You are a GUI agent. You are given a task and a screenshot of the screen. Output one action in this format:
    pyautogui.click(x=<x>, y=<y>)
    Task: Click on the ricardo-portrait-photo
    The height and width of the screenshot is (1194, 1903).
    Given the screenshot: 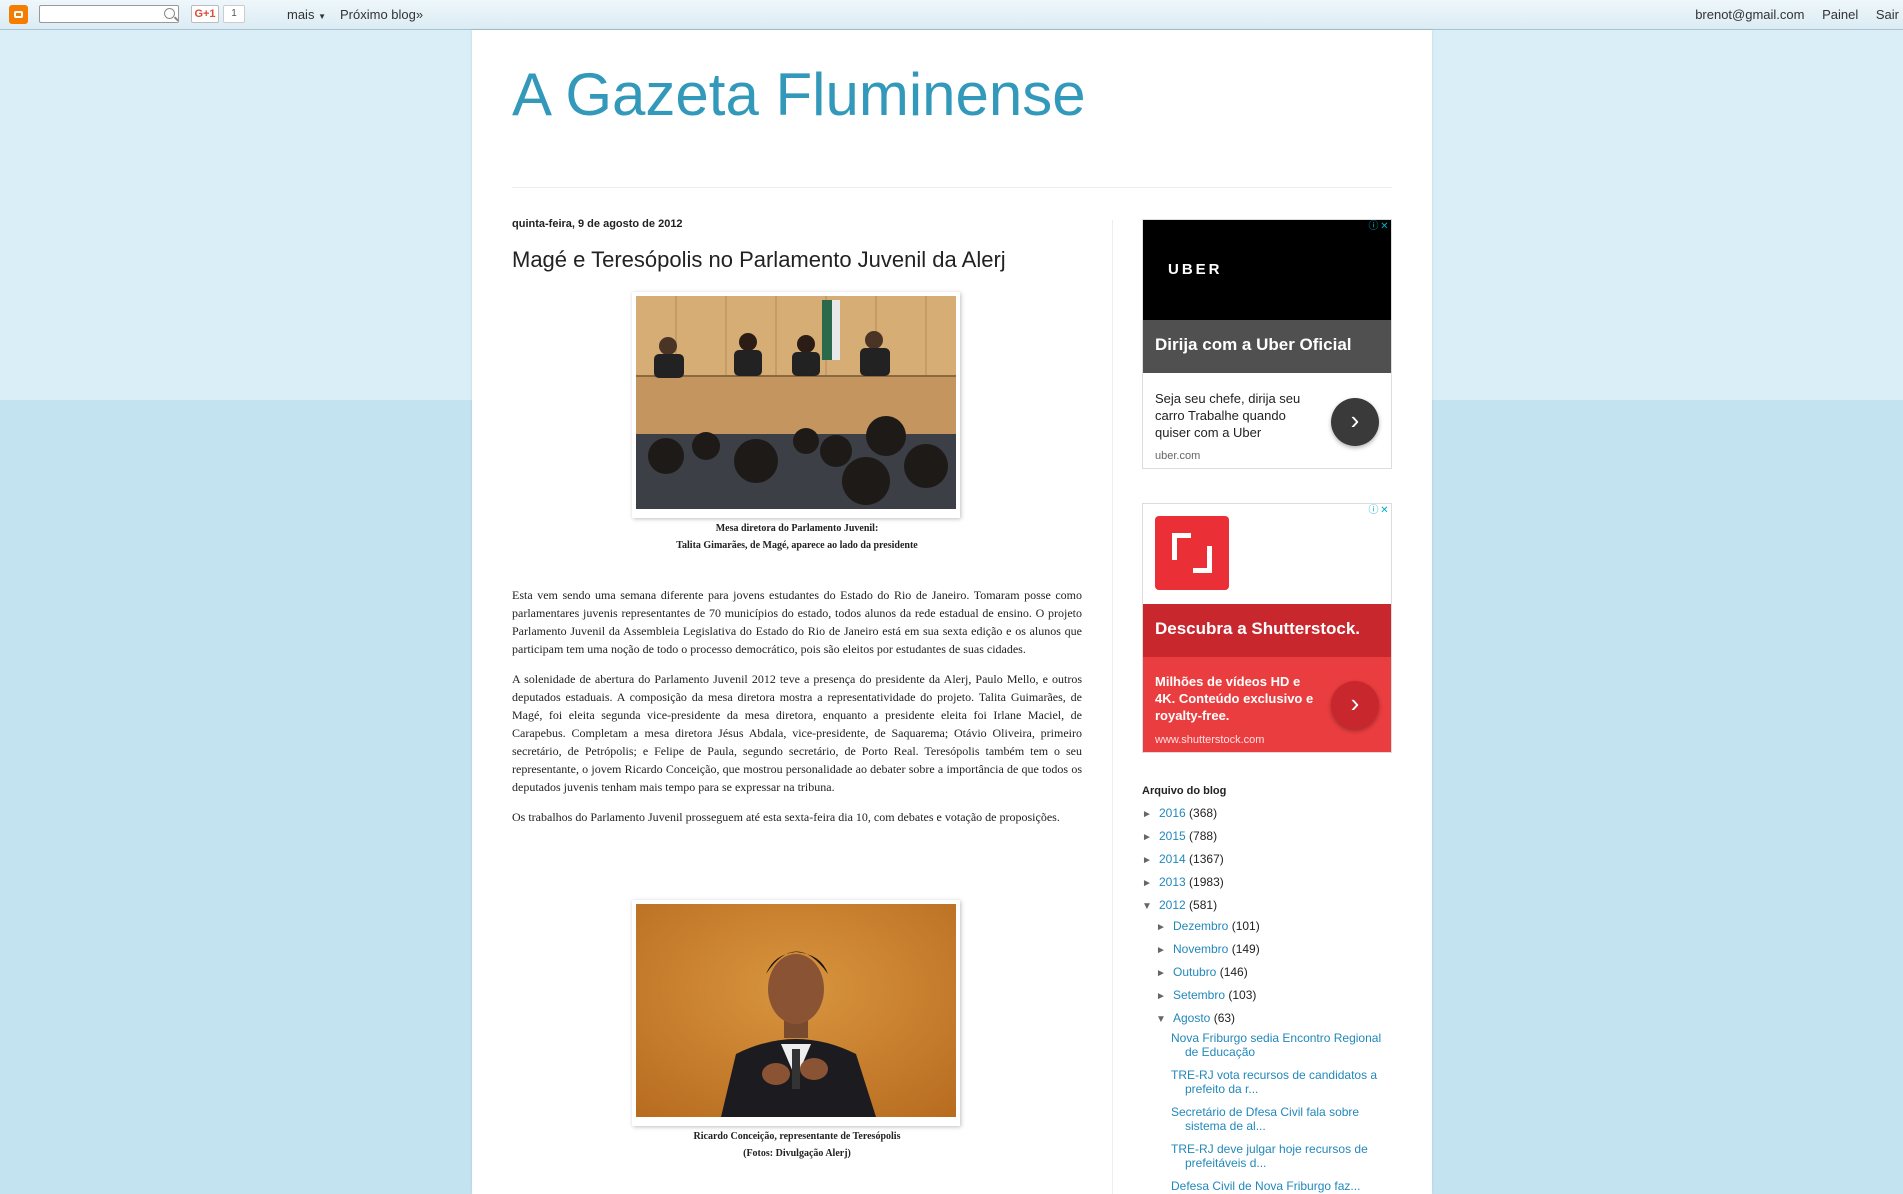 What is the action you would take?
    pyautogui.click(x=796, y=1010)
    